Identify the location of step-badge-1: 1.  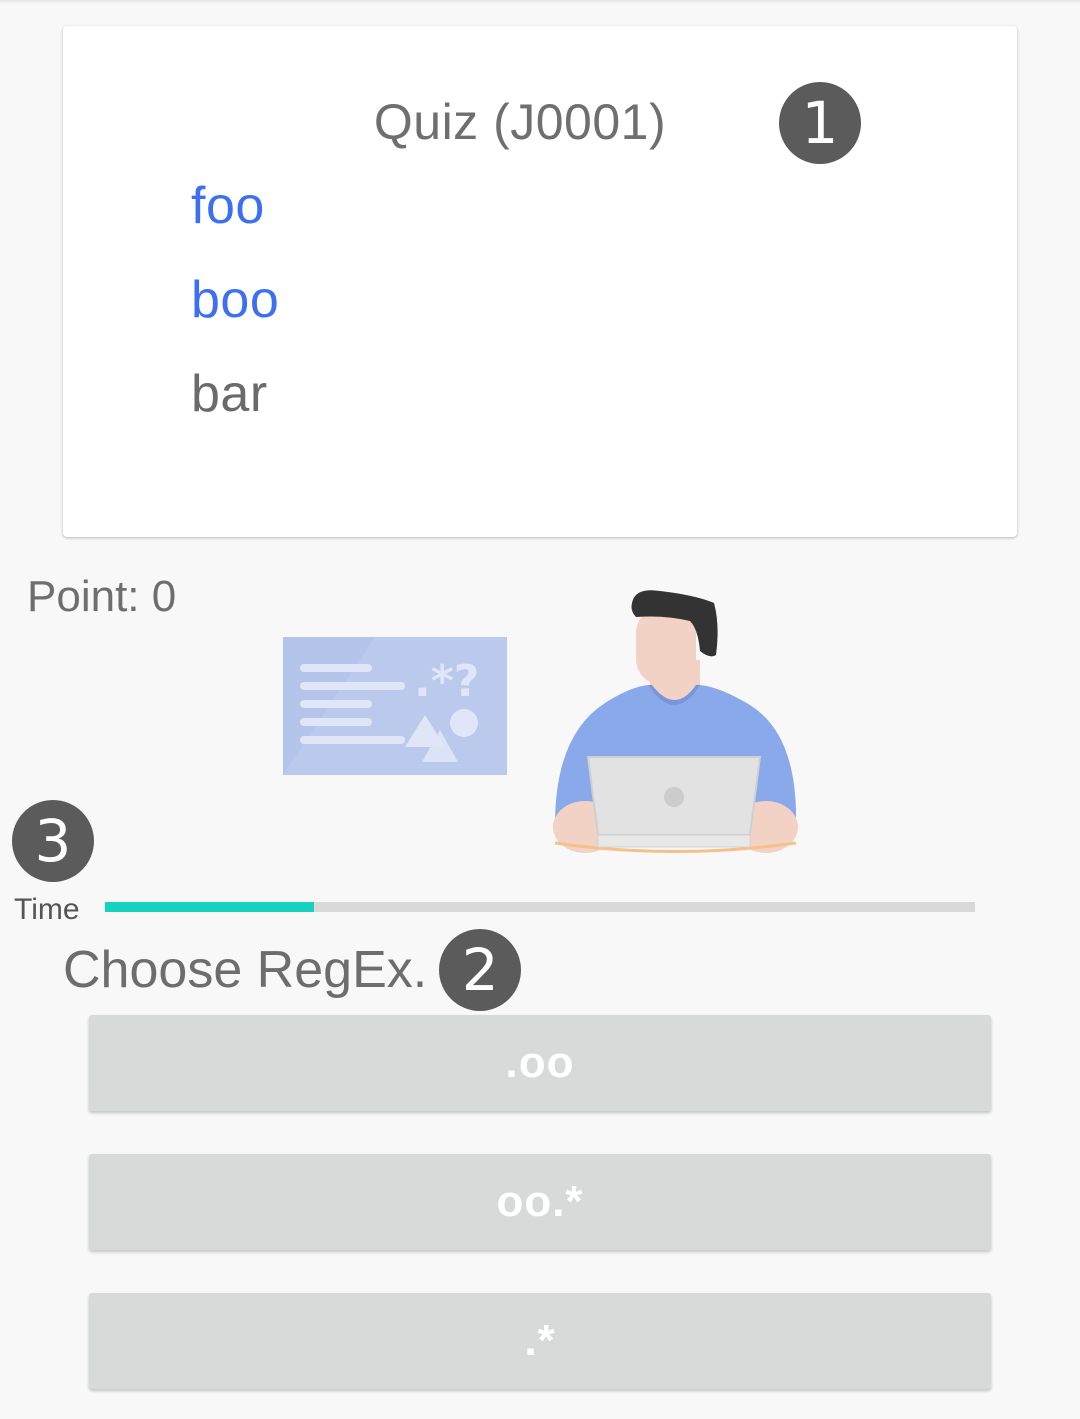
(820, 123).